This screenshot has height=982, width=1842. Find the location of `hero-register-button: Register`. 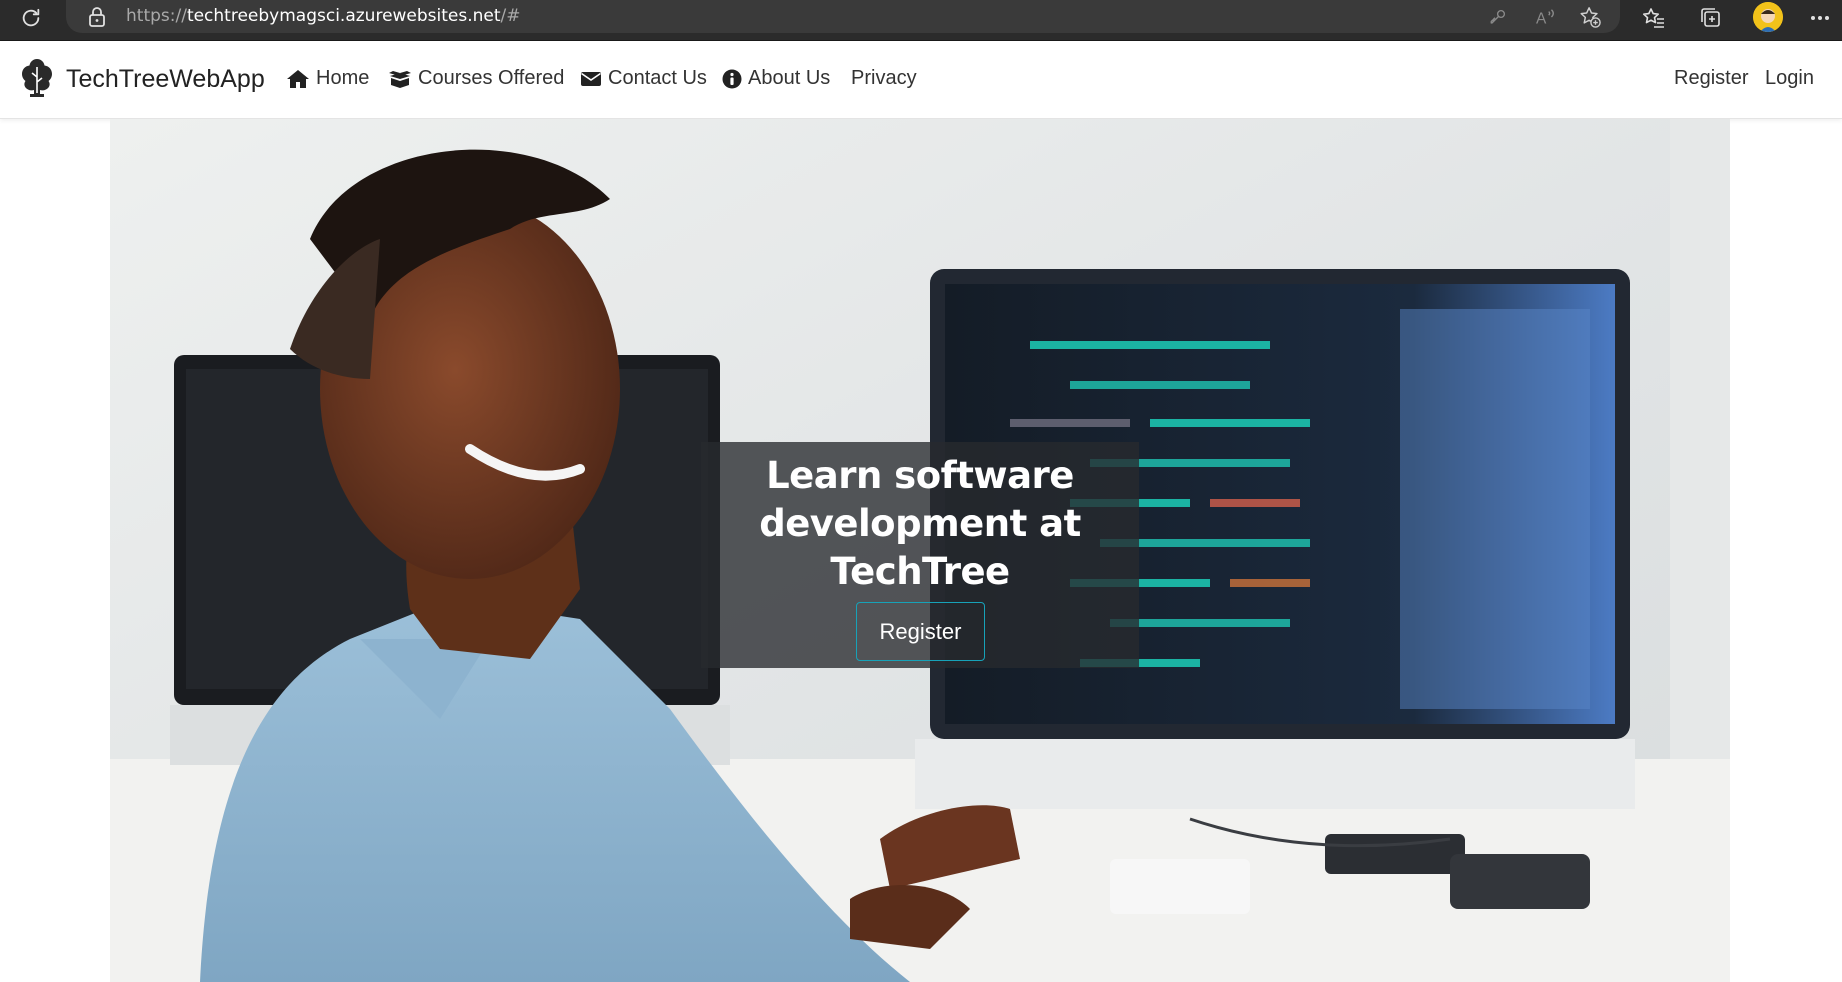

hero-register-button: Register is located at coordinates (920, 631).